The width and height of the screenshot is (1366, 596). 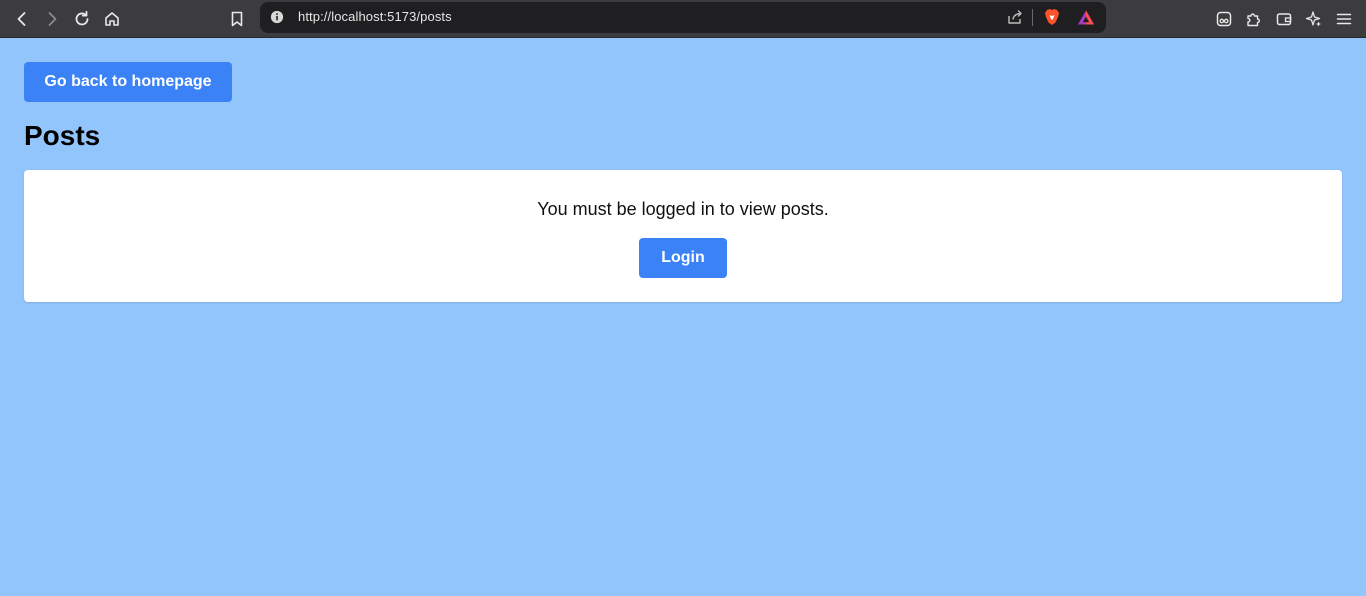 What do you see at coordinates (52, 19) in the screenshot?
I see `forward-icon` at bounding box center [52, 19].